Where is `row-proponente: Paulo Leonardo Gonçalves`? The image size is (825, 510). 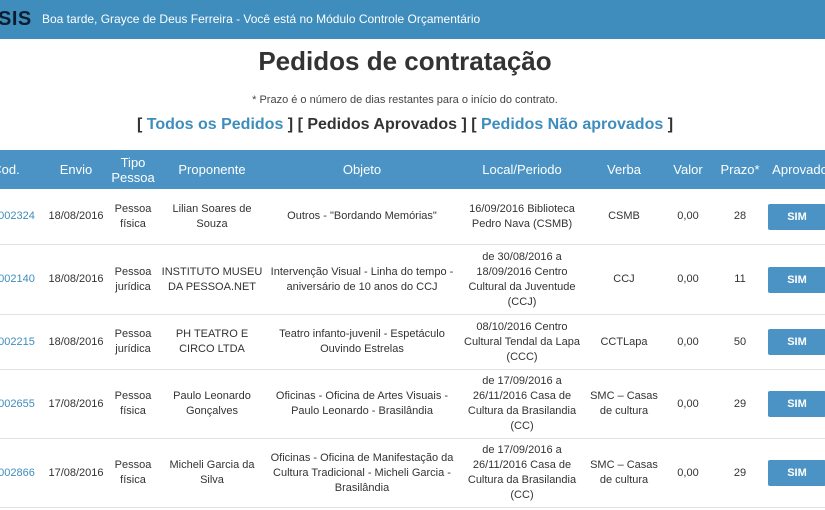 row-proponente: Paulo Leonardo Gonçalves is located at coordinates (212, 403).